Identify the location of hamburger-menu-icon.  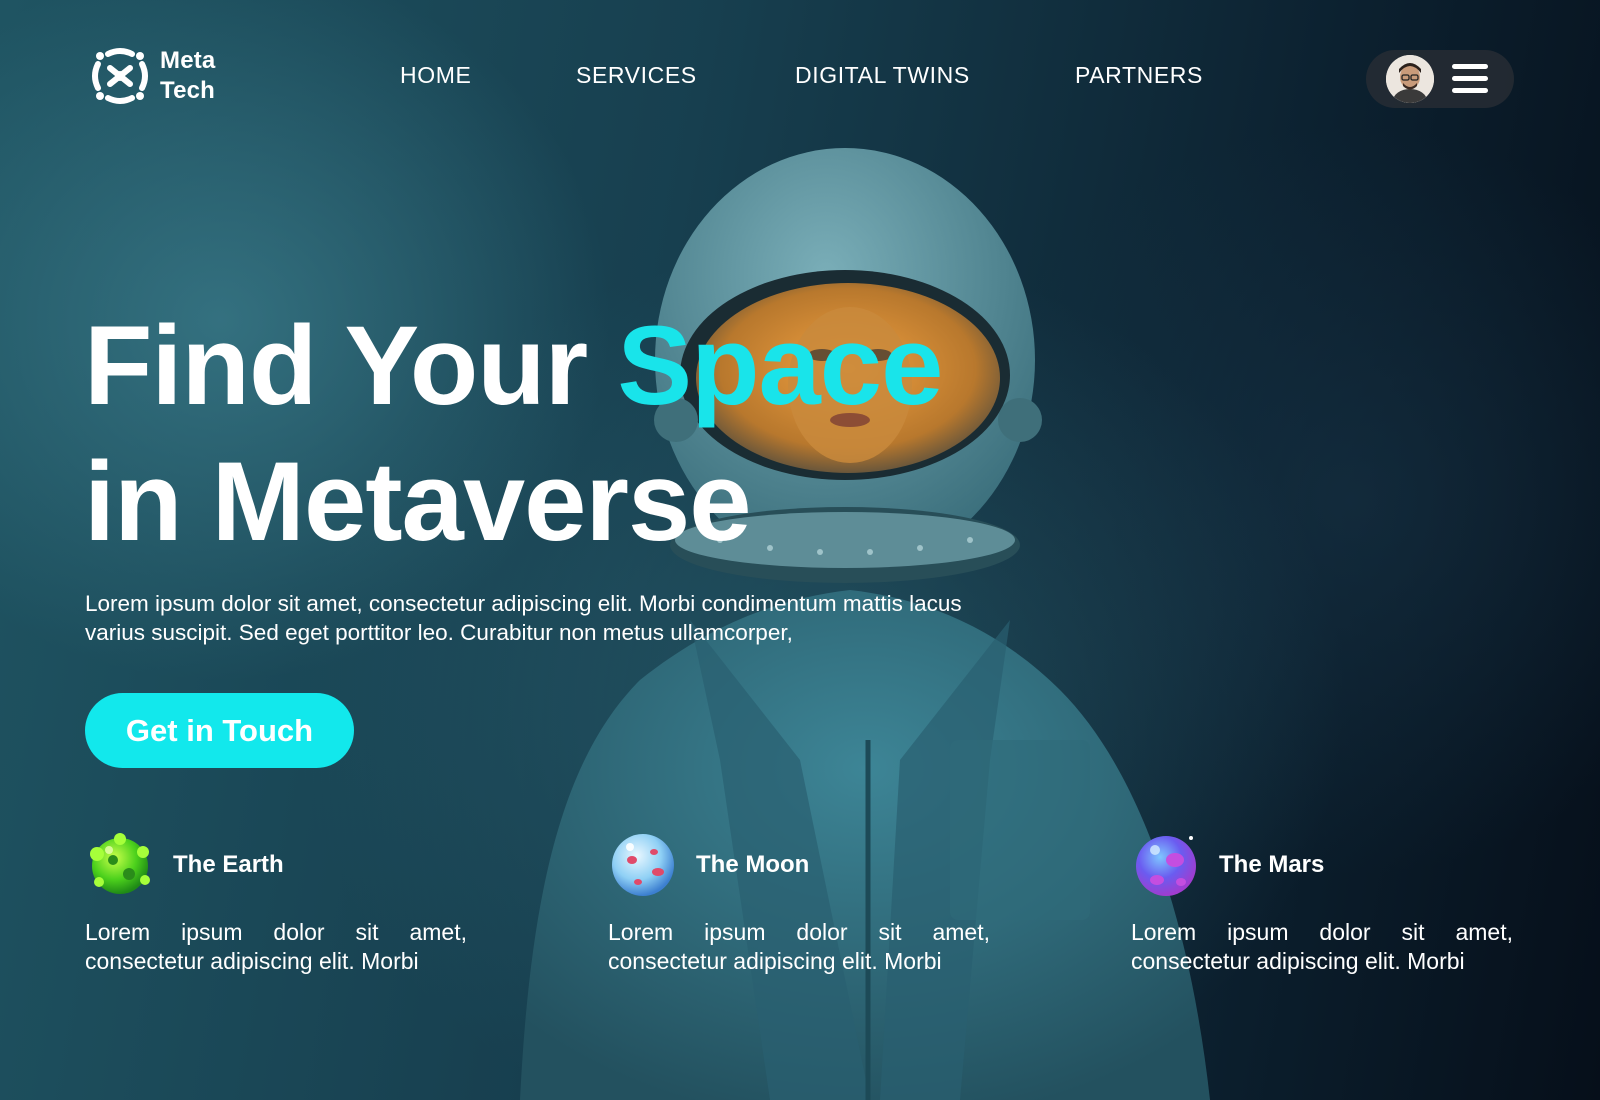
(1470, 79).